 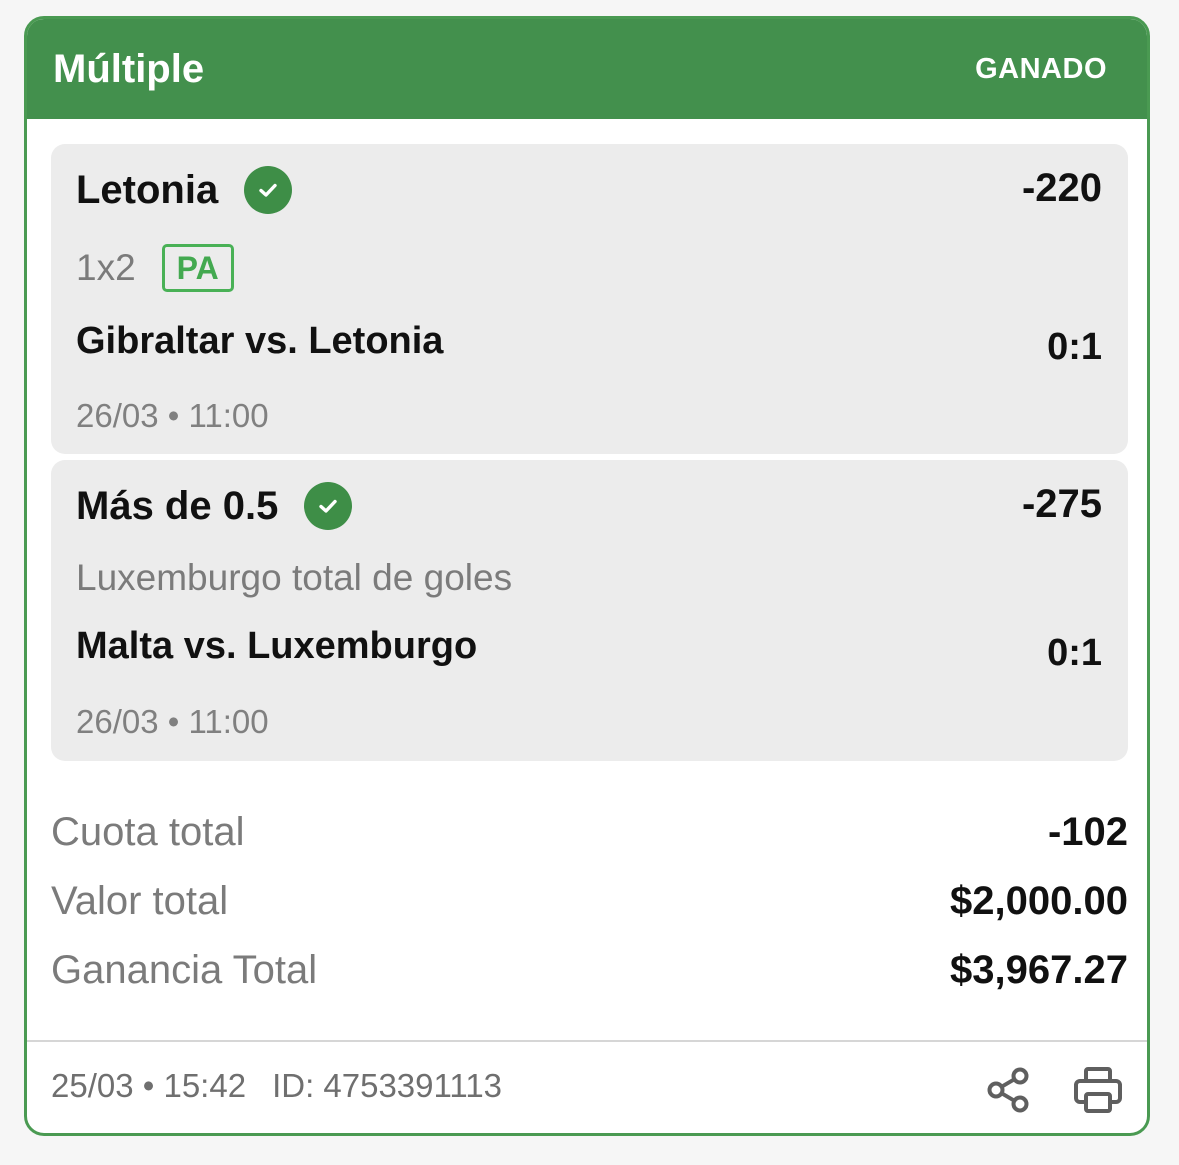 What do you see at coordinates (1054, 1090) in the screenshot?
I see `footer-actions` at bounding box center [1054, 1090].